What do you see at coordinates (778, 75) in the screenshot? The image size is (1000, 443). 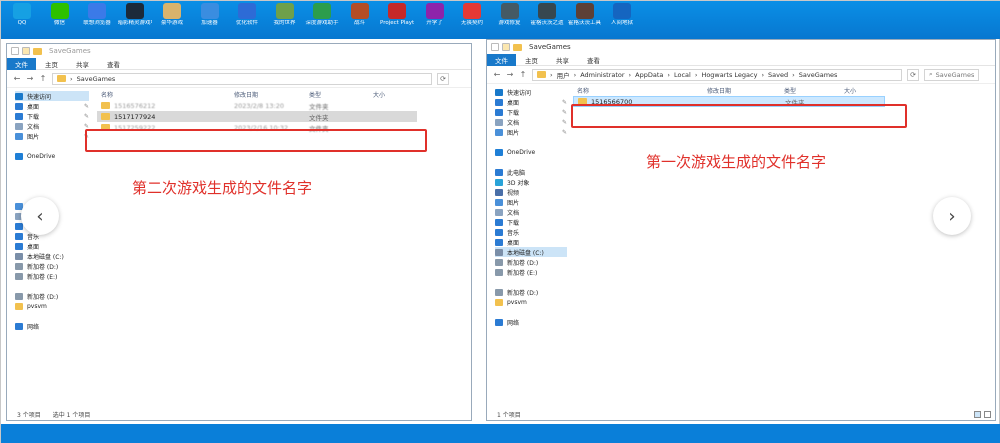 I see `breadcrumb-segment: Saved` at bounding box center [778, 75].